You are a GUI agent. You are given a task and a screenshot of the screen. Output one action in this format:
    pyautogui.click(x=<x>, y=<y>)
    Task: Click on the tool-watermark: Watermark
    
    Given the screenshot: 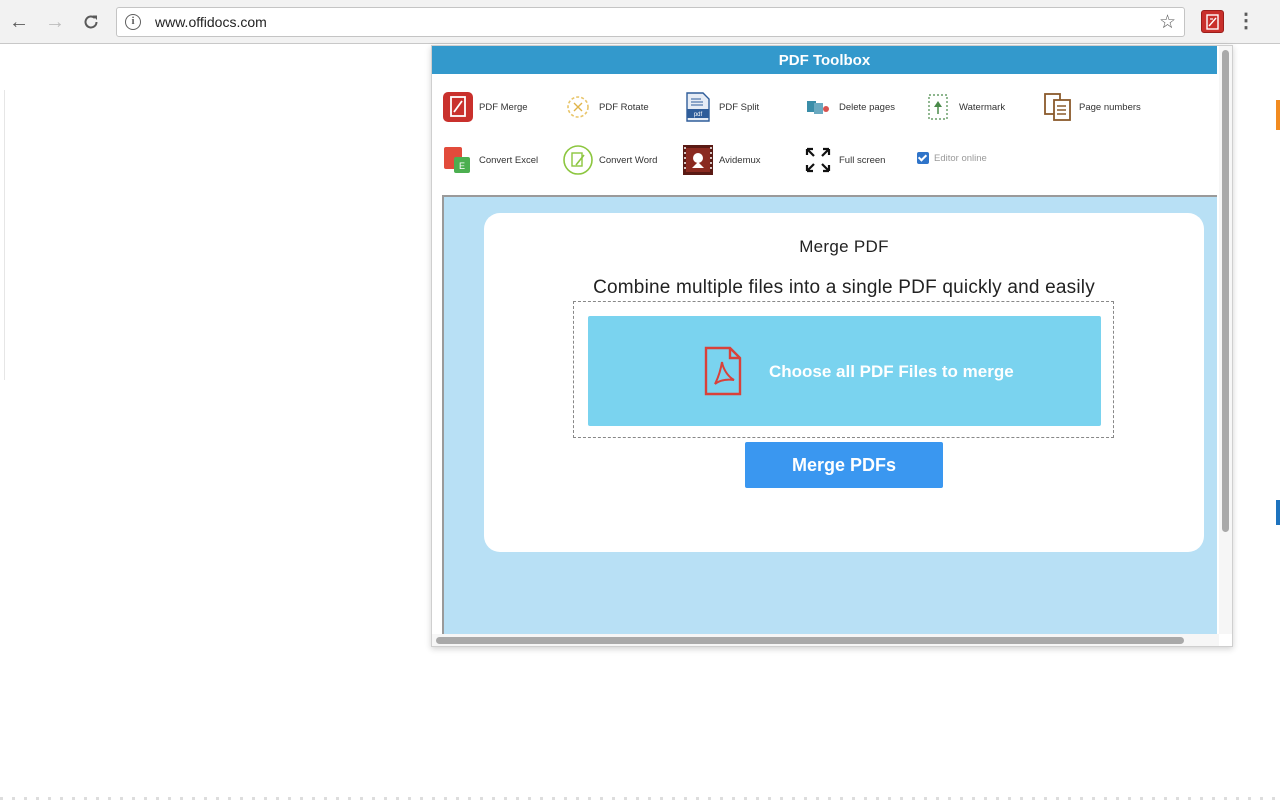 What is the action you would take?
    pyautogui.click(x=963, y=107)
    